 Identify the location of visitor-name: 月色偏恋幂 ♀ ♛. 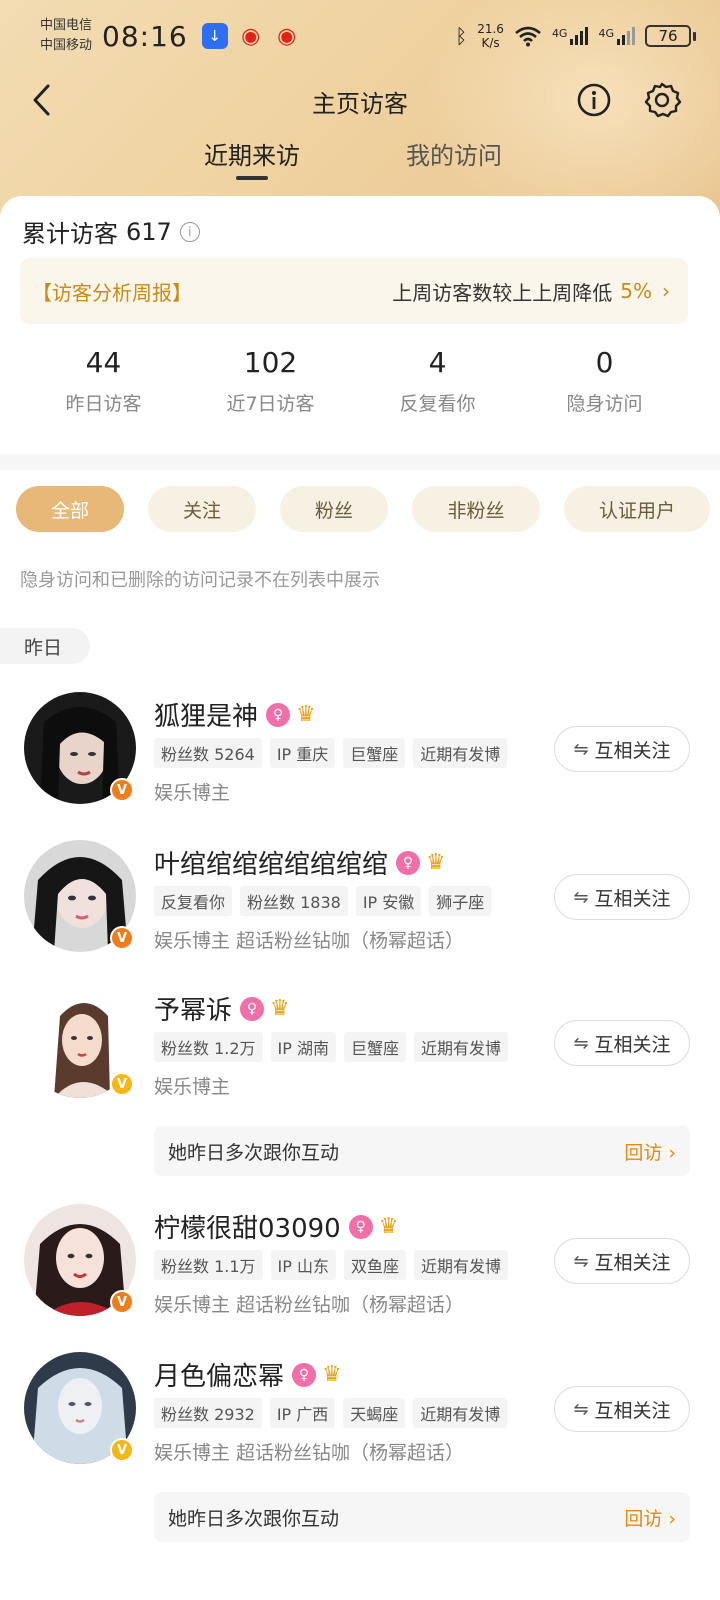
(248, 1374).